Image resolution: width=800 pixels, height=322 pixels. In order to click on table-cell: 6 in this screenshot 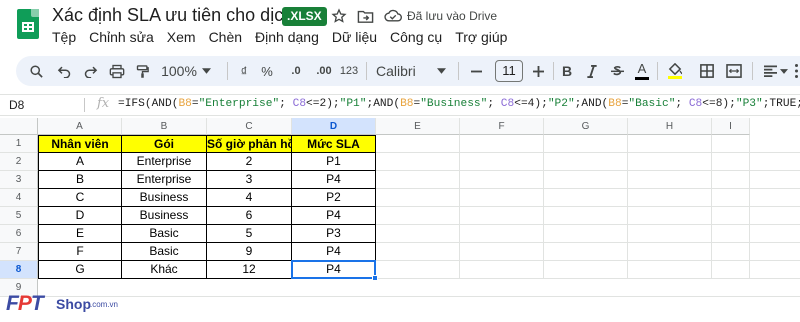, I will do `click(249, 216)`.